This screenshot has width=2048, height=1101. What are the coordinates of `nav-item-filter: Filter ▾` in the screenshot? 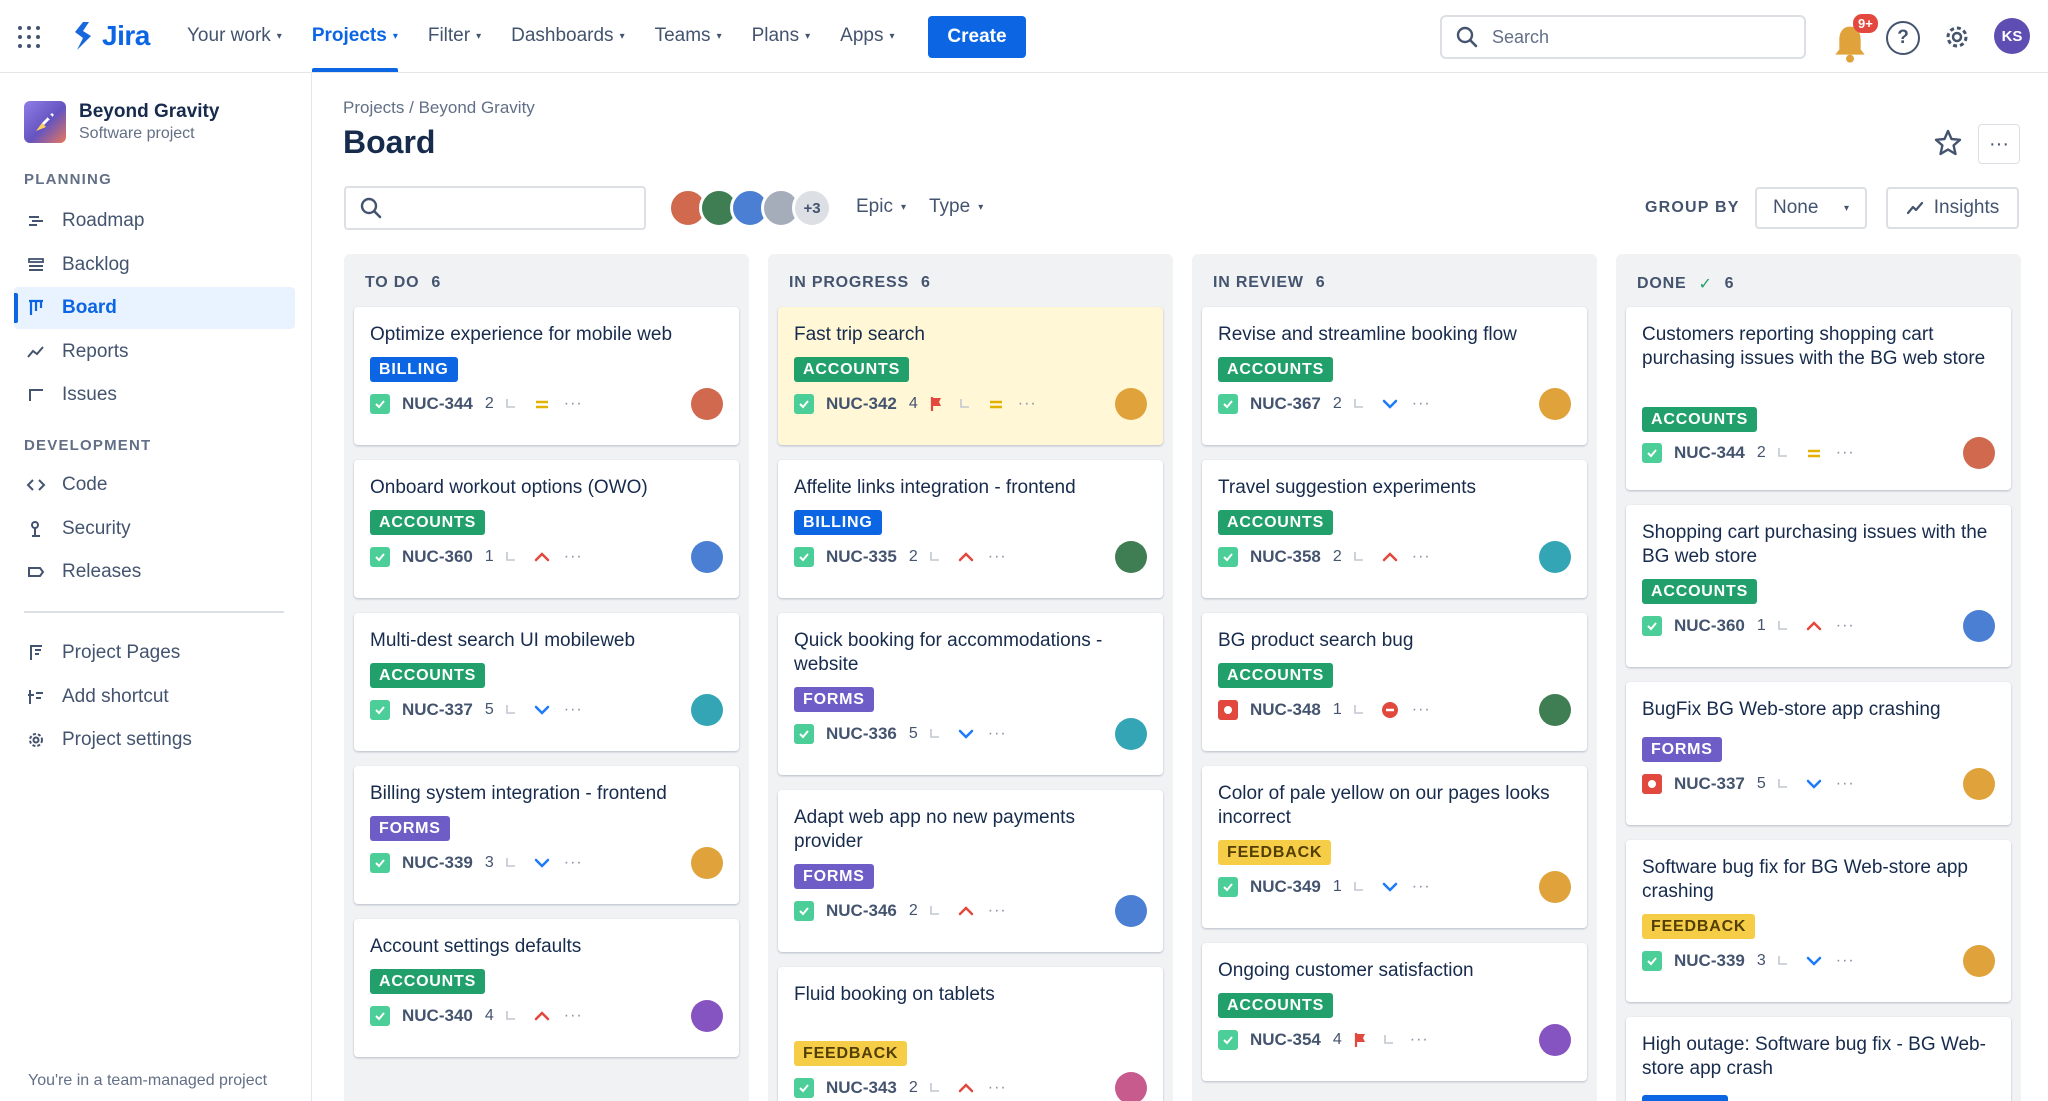 It's located at (454, 36).